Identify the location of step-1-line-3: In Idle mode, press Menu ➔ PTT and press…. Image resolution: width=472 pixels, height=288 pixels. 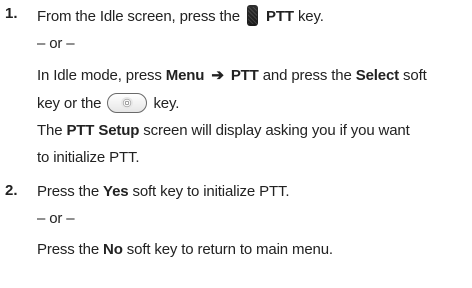
(232, 75).